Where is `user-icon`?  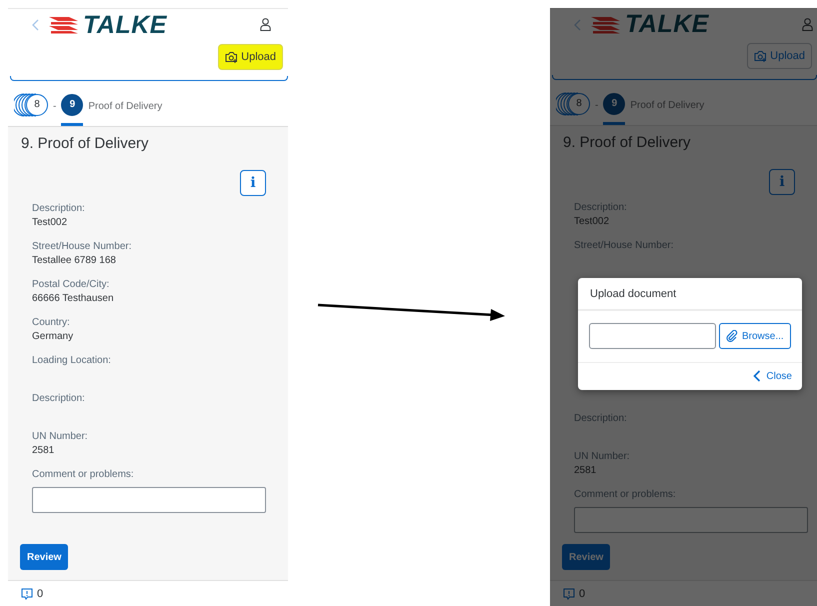
user-icon is located at coordinates (265, 24).